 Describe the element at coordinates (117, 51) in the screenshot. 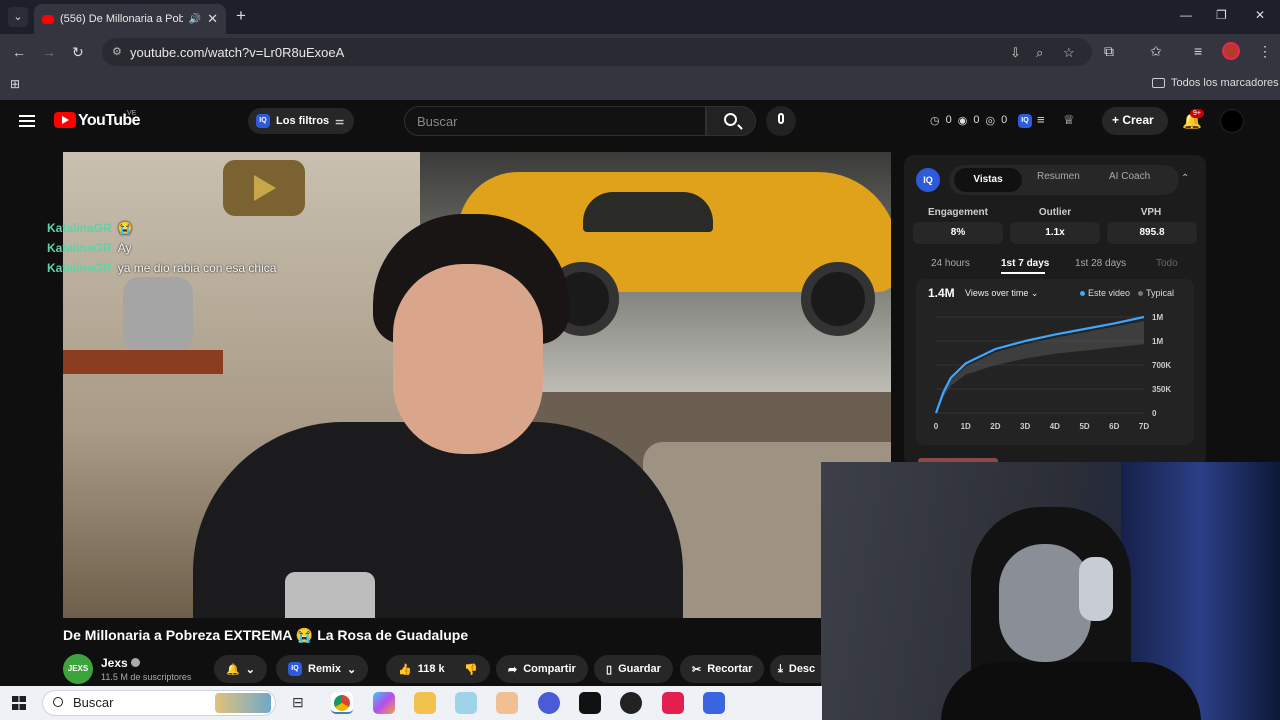

I see `site-info-icon: ⚙` at that location.